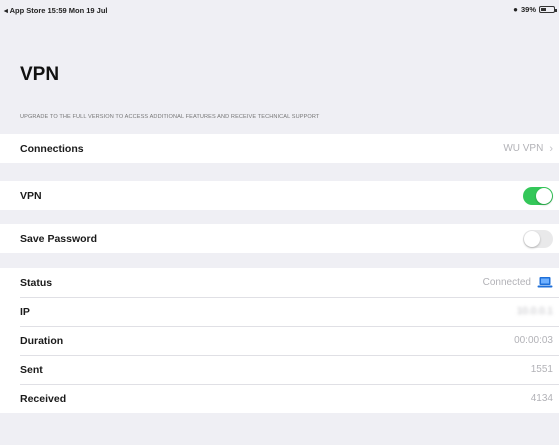  What do you see at coordinates (43, 398) in the screenshot?
I see `received-label: Received` at bounding box center [43, 398].